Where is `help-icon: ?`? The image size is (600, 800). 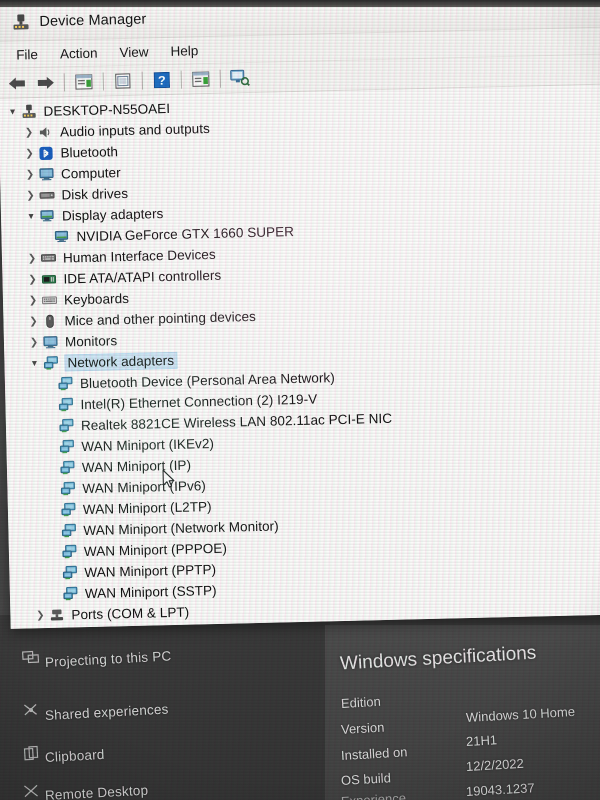 help-icon: ? is located at coordinates (162, 79).